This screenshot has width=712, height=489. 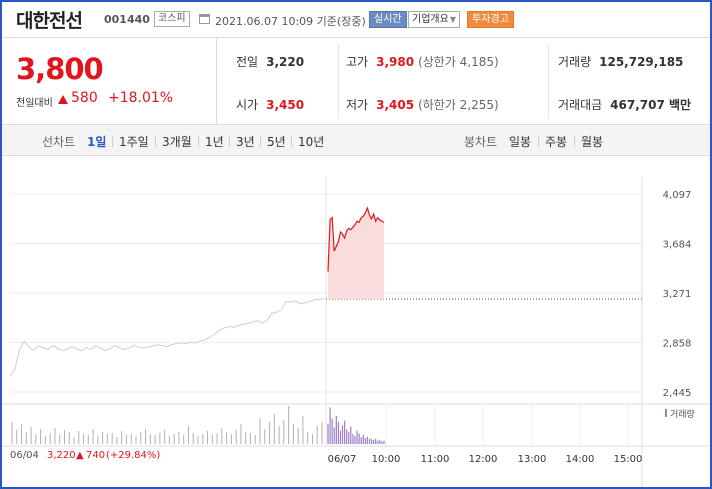 What do you see at coordinates (628, 459) in the screenshot?
I see `x-tick-label: 15:00` at bounding box center [628, 459].